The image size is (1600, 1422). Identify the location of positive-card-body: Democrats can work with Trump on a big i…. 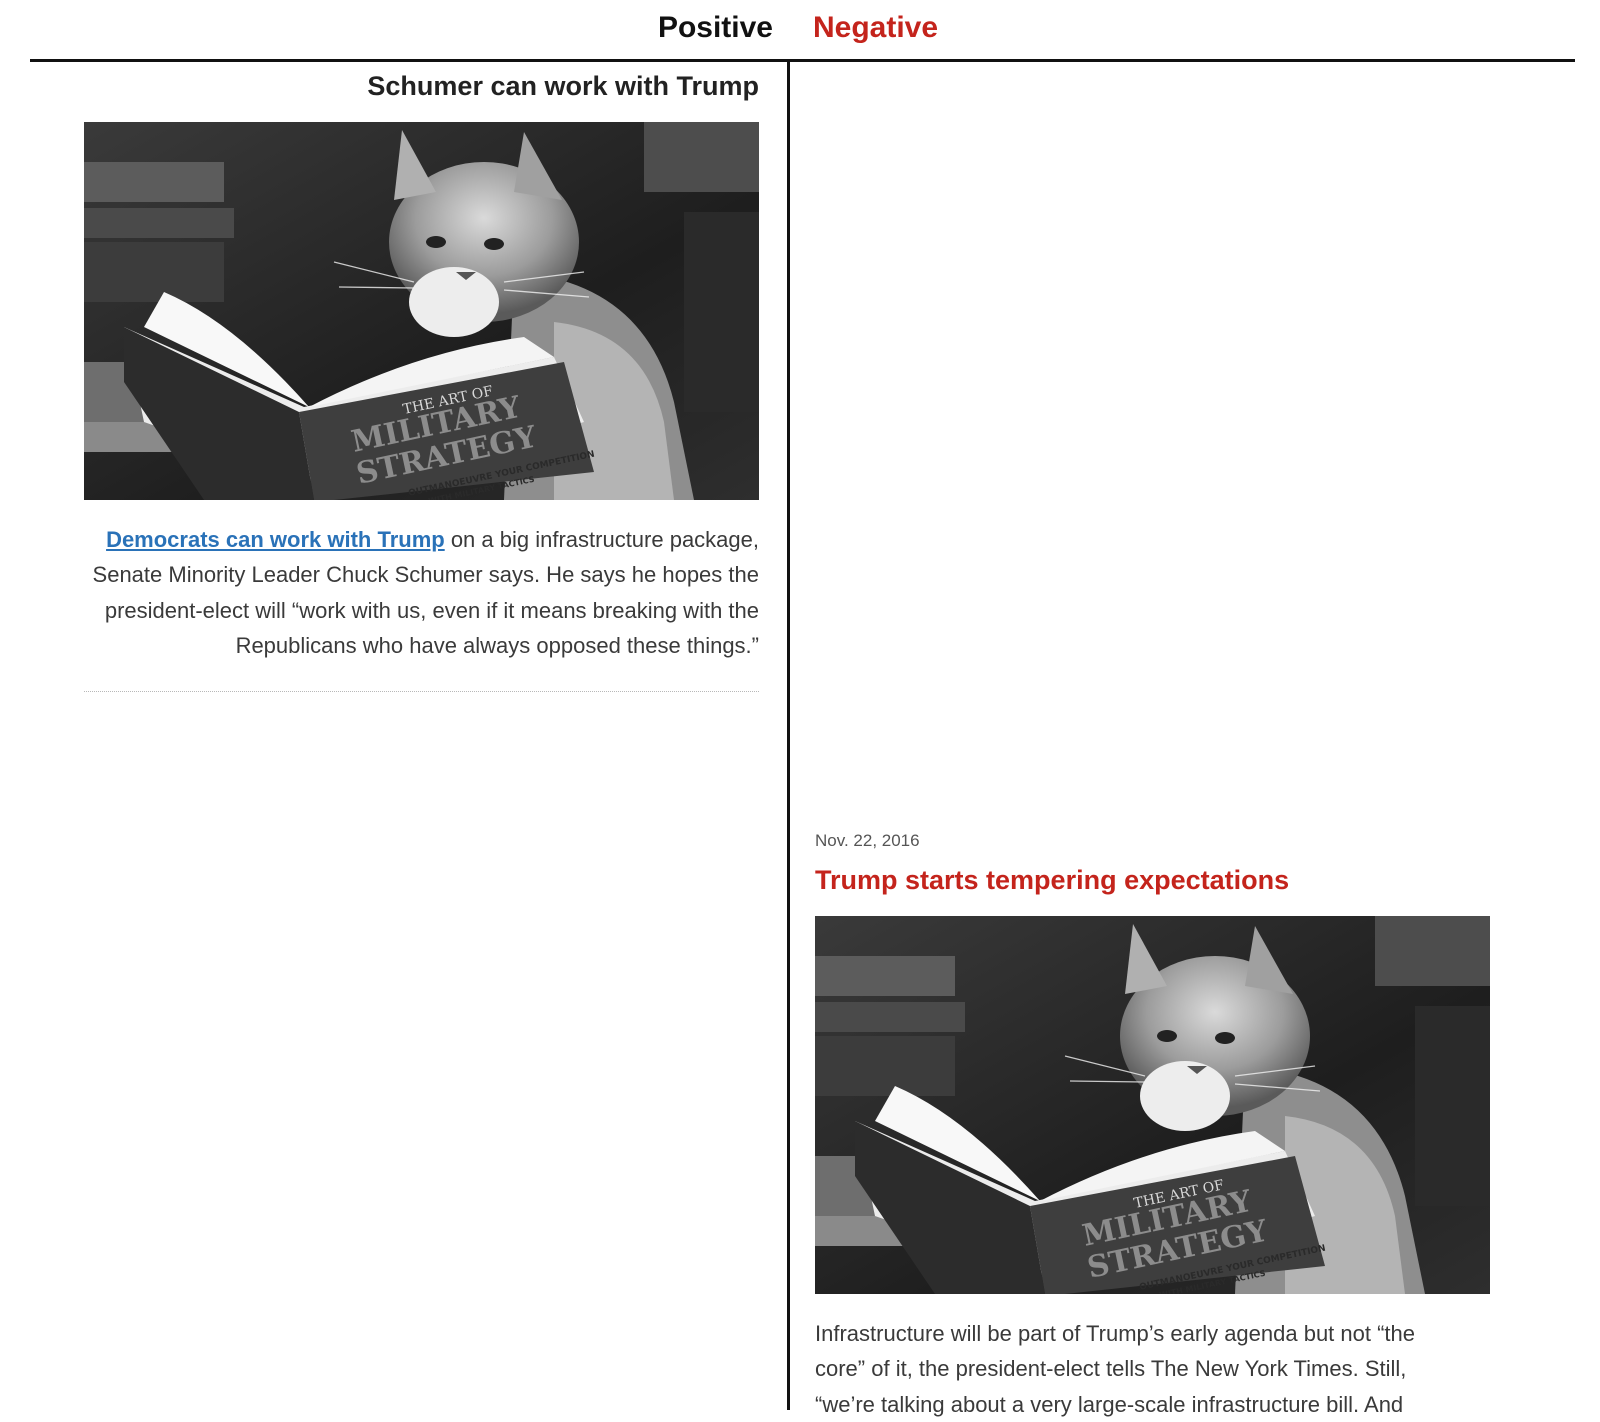
(421, 592).